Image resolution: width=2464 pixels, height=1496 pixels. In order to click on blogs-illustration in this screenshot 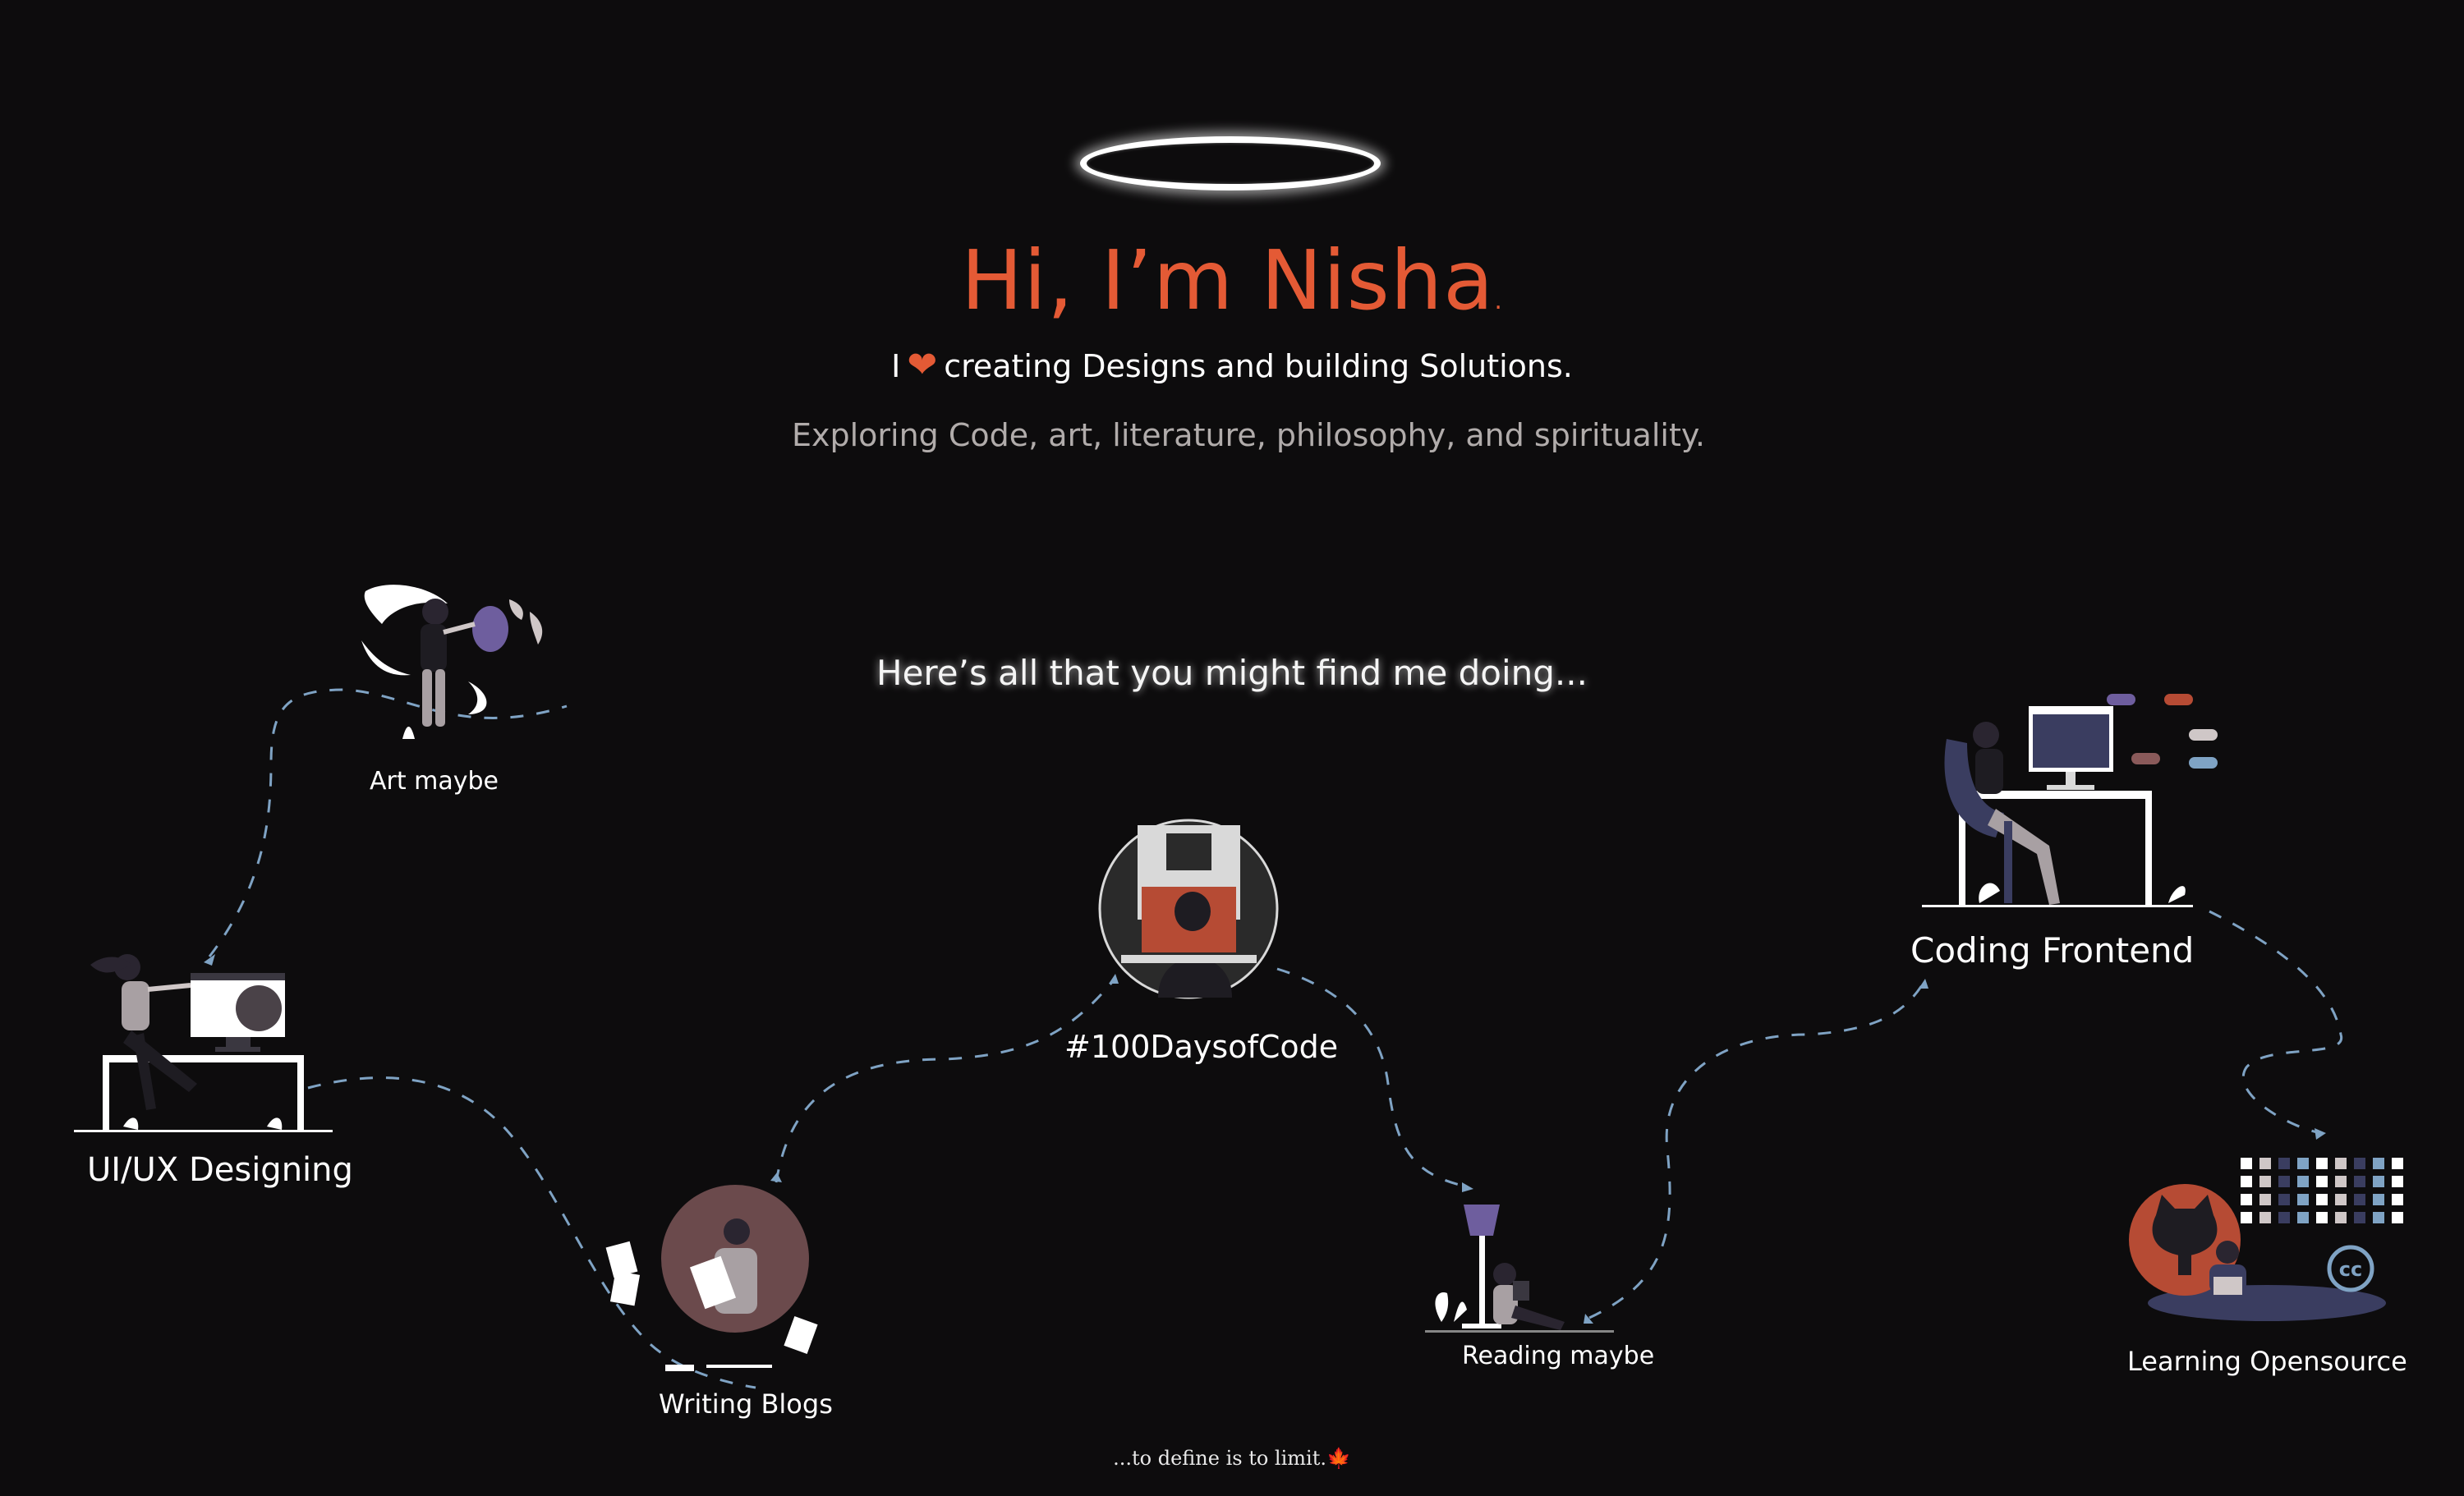, I will do `click(711, 1278)`.